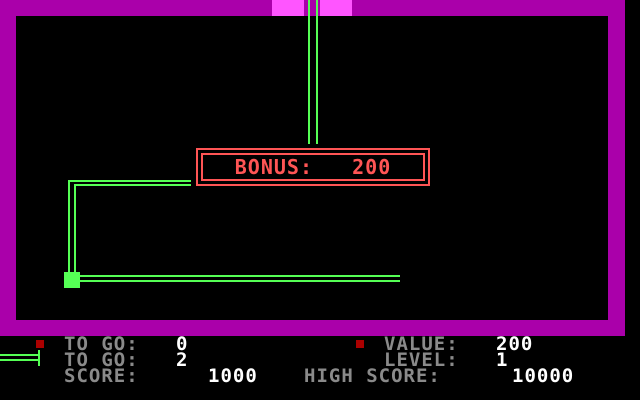  I want to click on score-value: 1000, so click(233, 376).